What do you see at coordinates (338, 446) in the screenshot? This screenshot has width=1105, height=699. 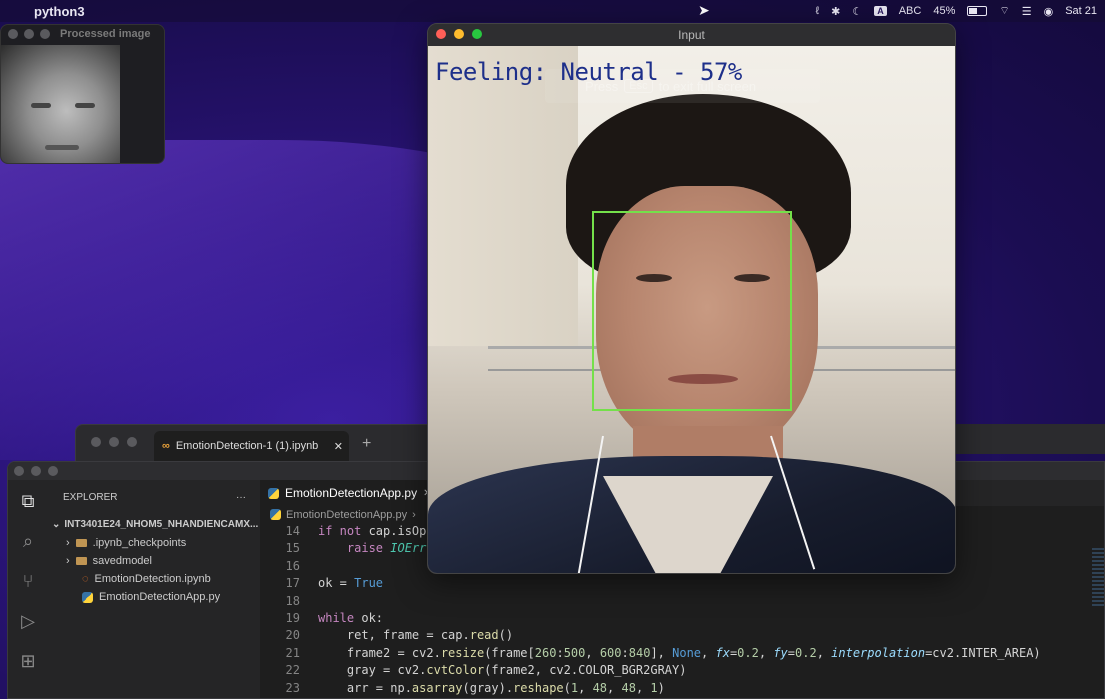 I see `close-tab-icon: ✕` at bounding box center [338, 446].